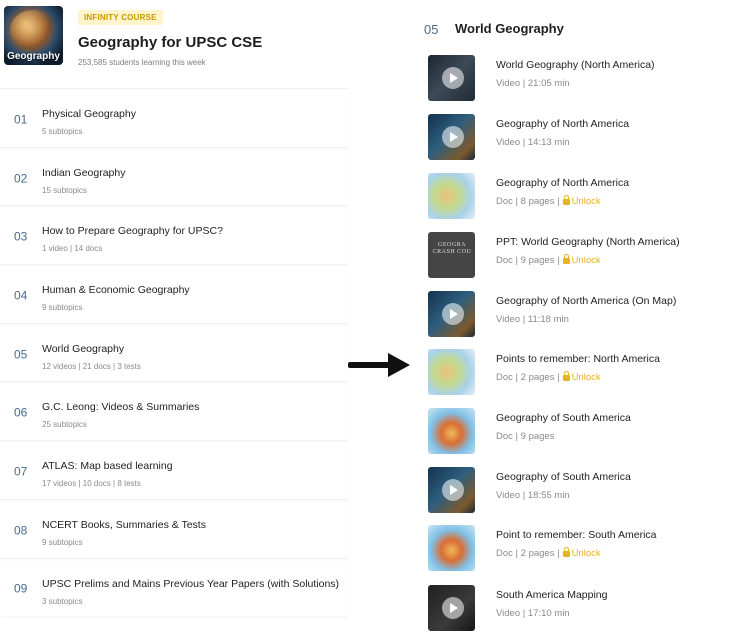 The width and height of the screenshot is (733, 643). Describe the element at coordinates (578, 609) in the screenshot. I see `content-item: South America Mapping Video | 17:10 min` at that location.